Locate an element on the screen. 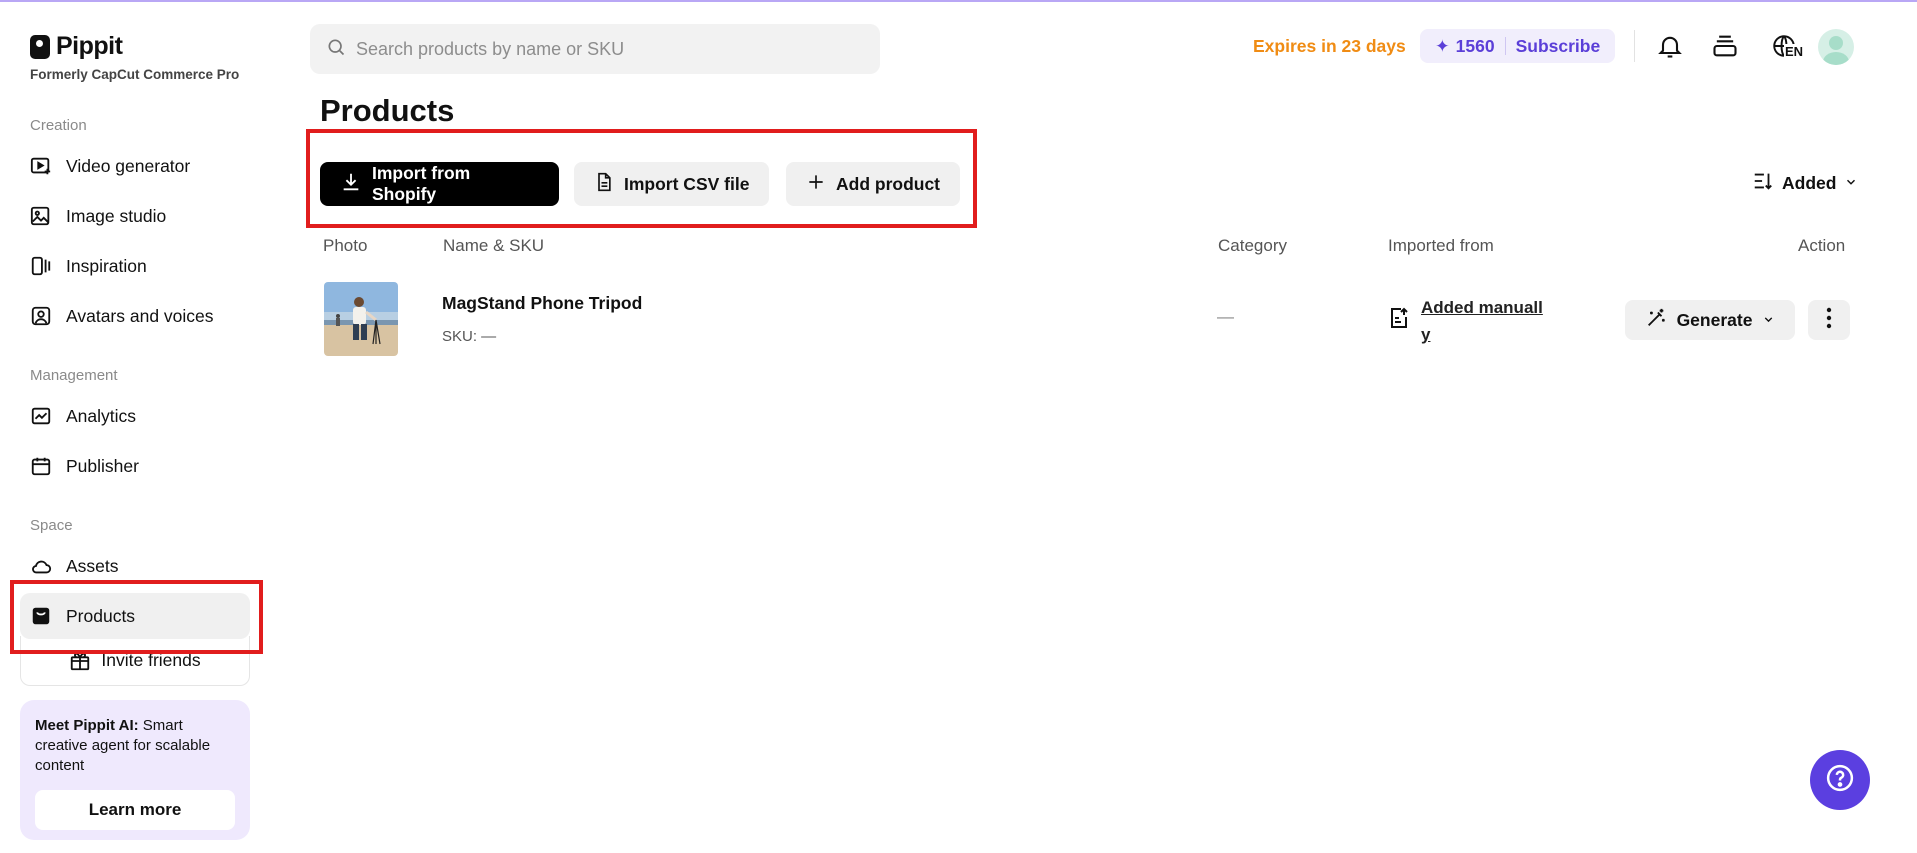  language-globe-icon: EN is located at coordinates (1784, 46).